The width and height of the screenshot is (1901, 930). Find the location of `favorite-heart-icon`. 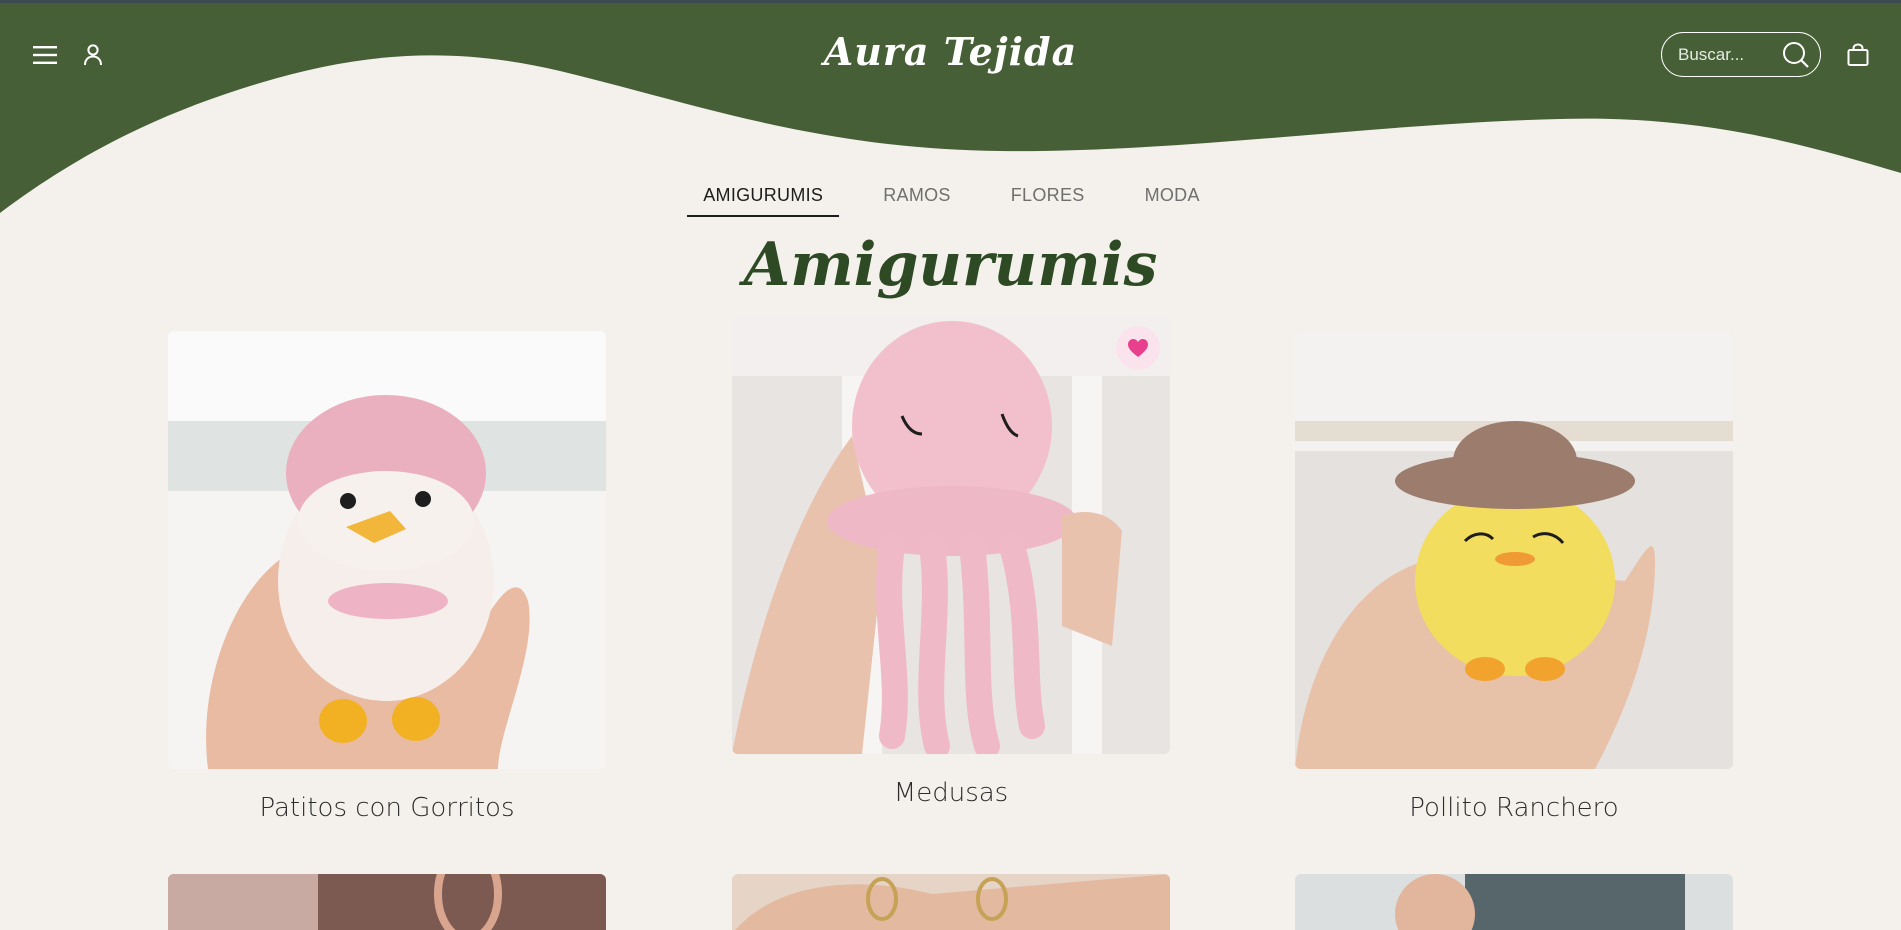

favorite-heart-icon is located at coordinates (1138, 348).